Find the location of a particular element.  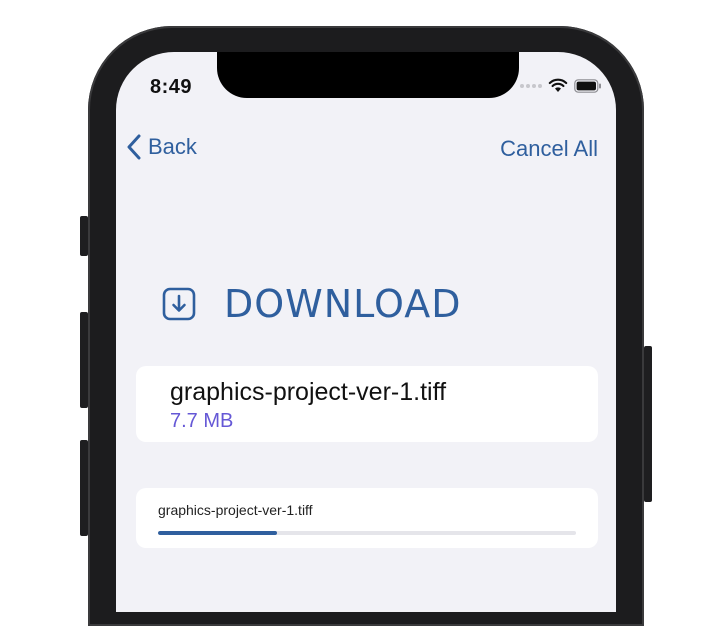

progress-bar is located at coordinates (367, 533).